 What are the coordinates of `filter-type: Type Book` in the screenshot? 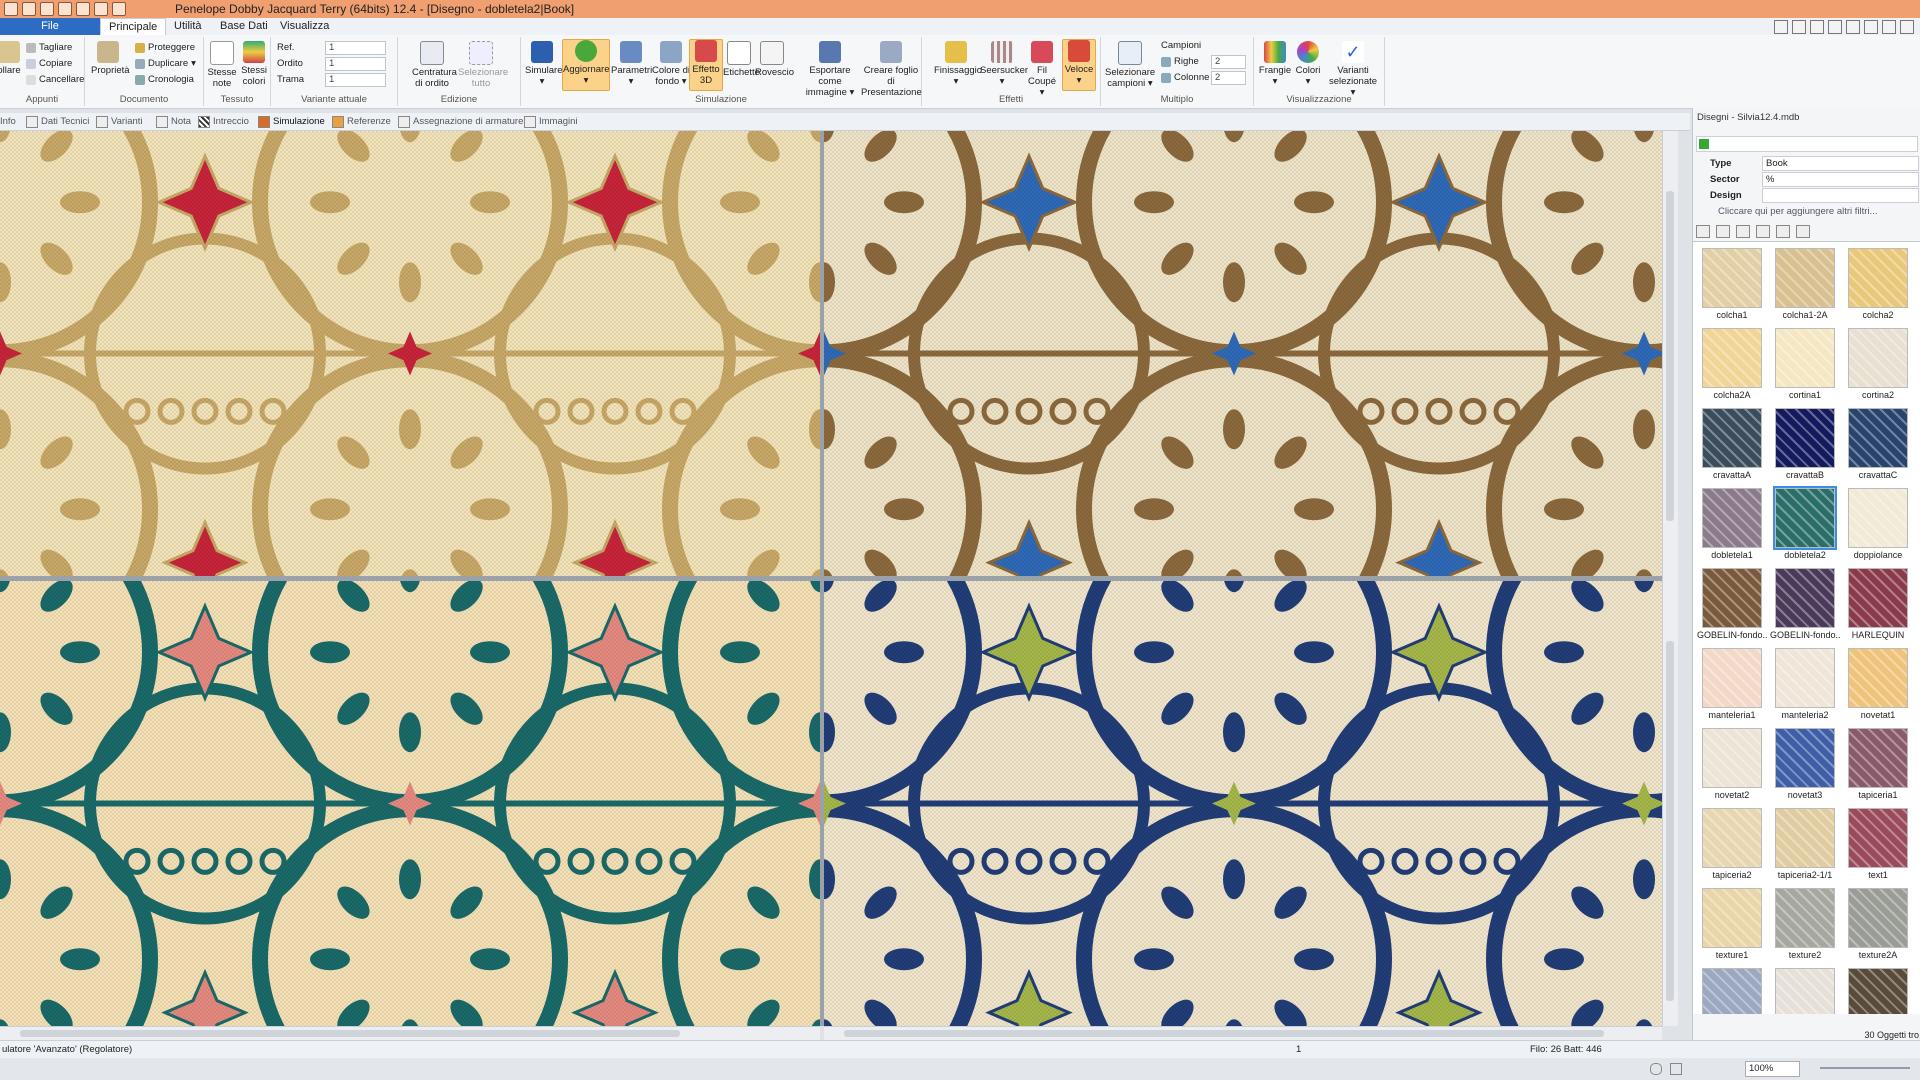 It's located at (1807, 163).